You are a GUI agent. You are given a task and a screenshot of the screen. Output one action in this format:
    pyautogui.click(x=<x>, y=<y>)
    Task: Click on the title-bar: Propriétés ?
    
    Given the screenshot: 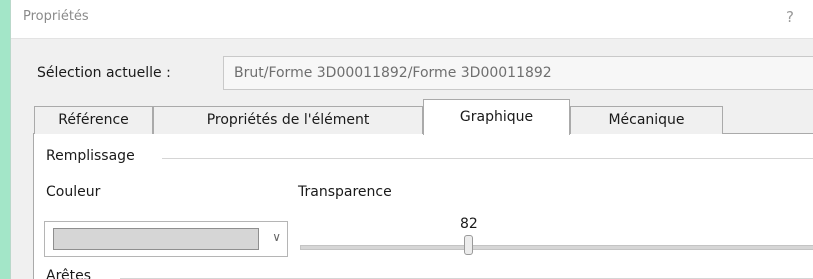 What is the action you would take?
    pyautogui.click(x=412, y=19)
    